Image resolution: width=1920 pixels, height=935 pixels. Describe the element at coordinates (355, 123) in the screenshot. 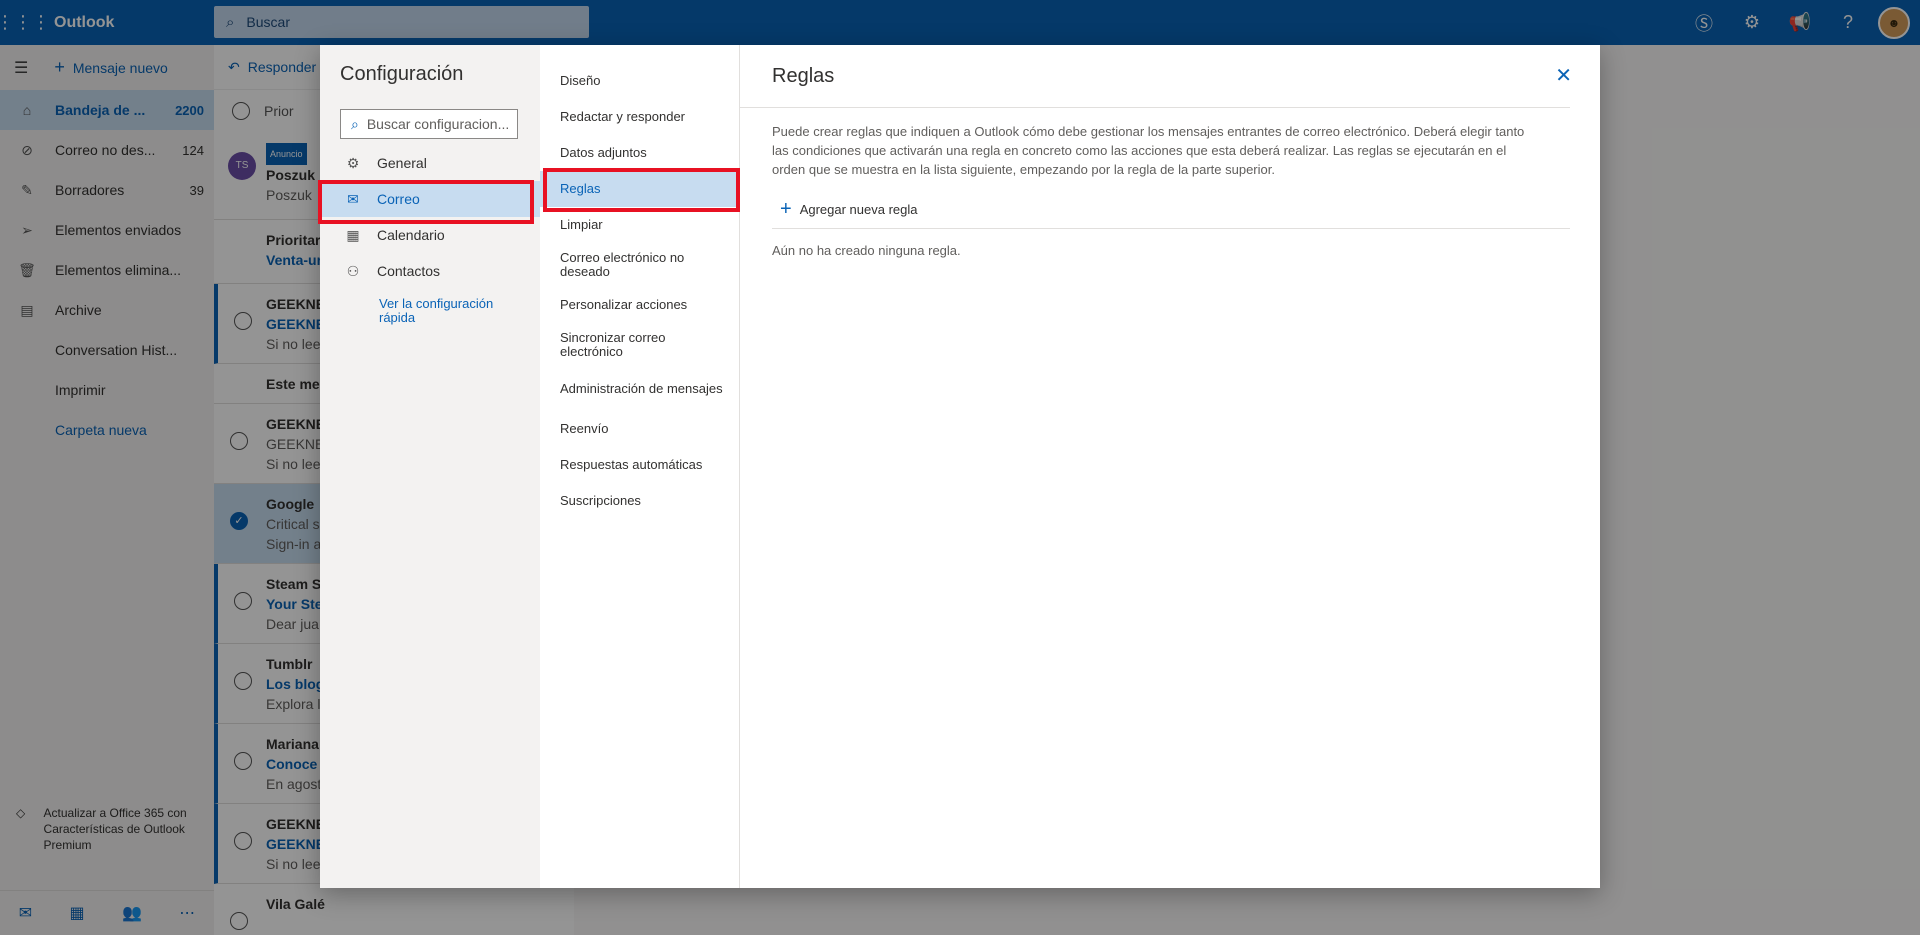

I see `search-icon: ⌕` at that location.